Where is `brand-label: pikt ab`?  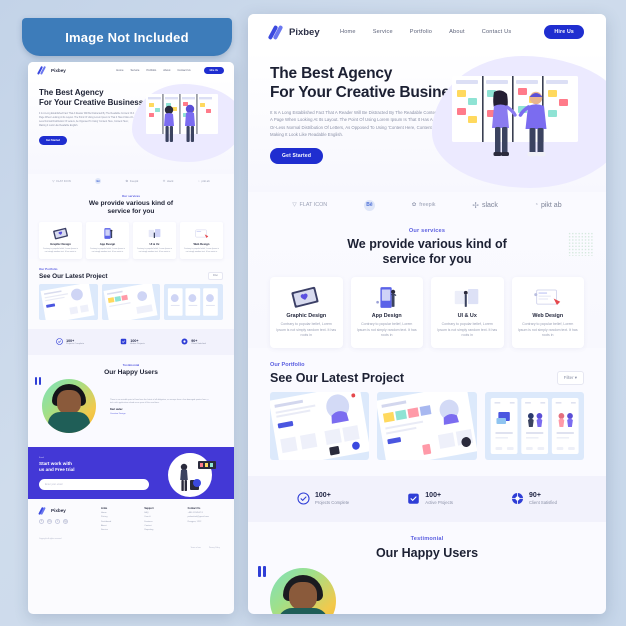 brand-label: pikt ab is located at coordinates (551, 205).